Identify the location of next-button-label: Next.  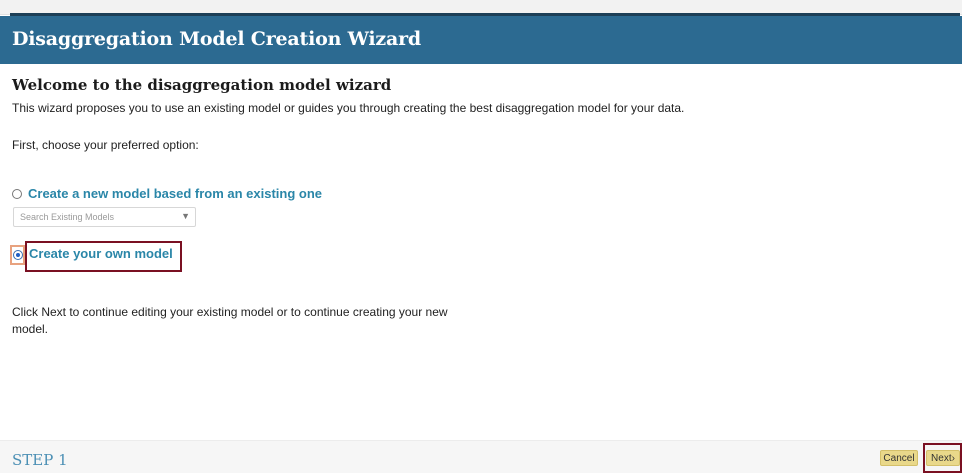
(941, 458).